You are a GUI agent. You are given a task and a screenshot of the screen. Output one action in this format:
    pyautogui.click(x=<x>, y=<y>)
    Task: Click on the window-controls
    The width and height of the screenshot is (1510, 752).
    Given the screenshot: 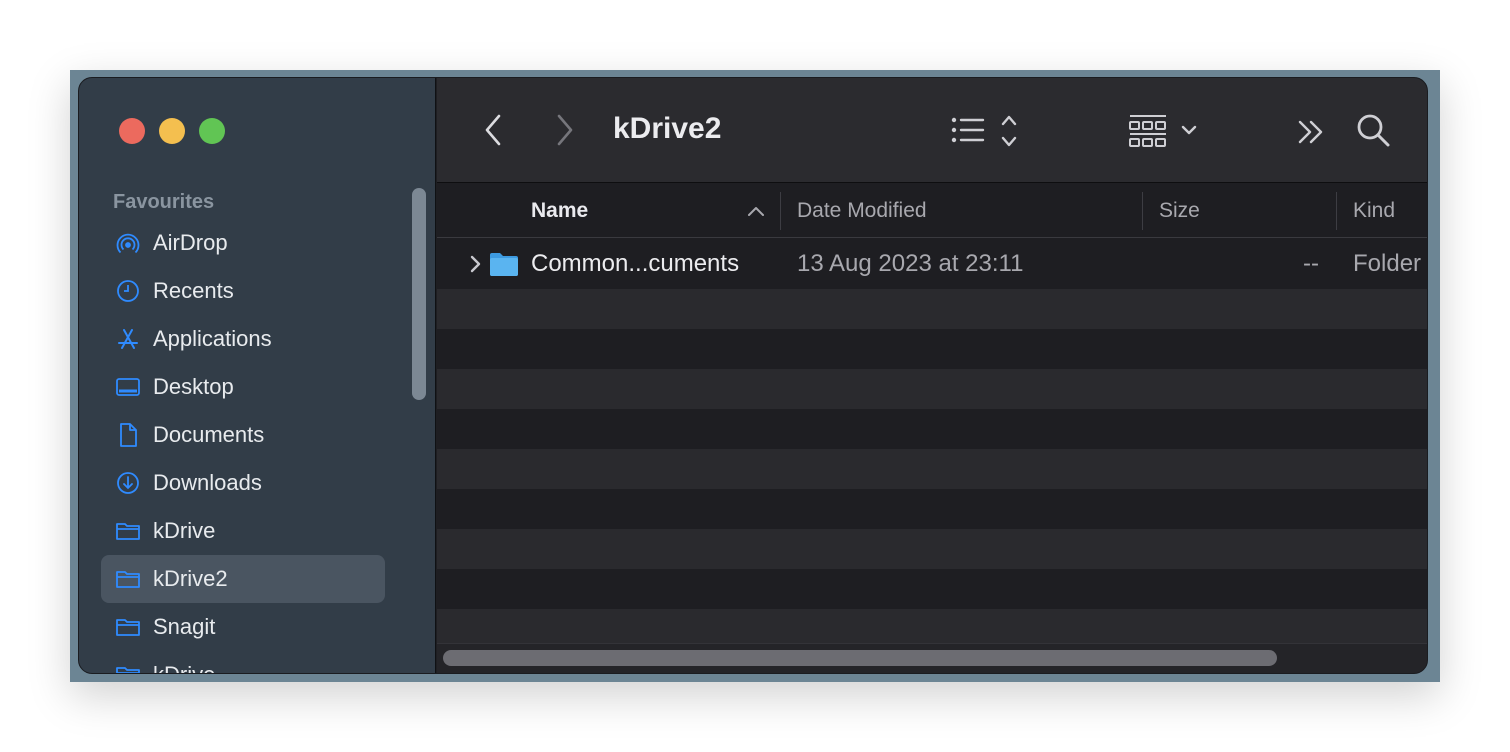 What is the action you would take?
    pyautogui.click(x=172, y=131)
    